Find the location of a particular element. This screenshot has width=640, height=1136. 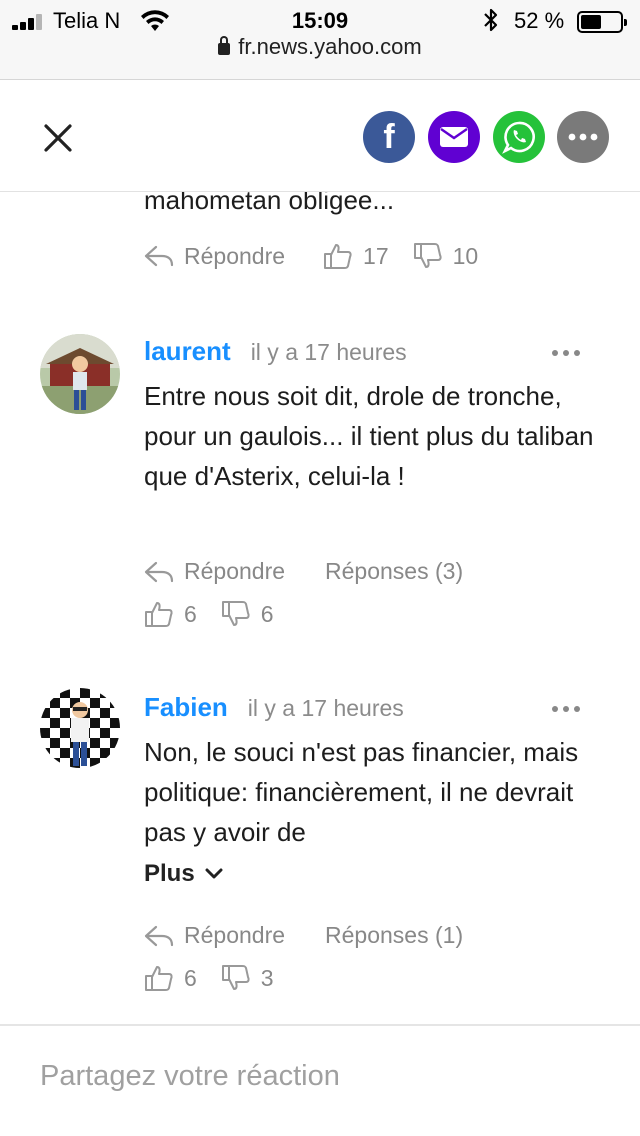

dislike-count: 3 is located at coordinates (267, 977).